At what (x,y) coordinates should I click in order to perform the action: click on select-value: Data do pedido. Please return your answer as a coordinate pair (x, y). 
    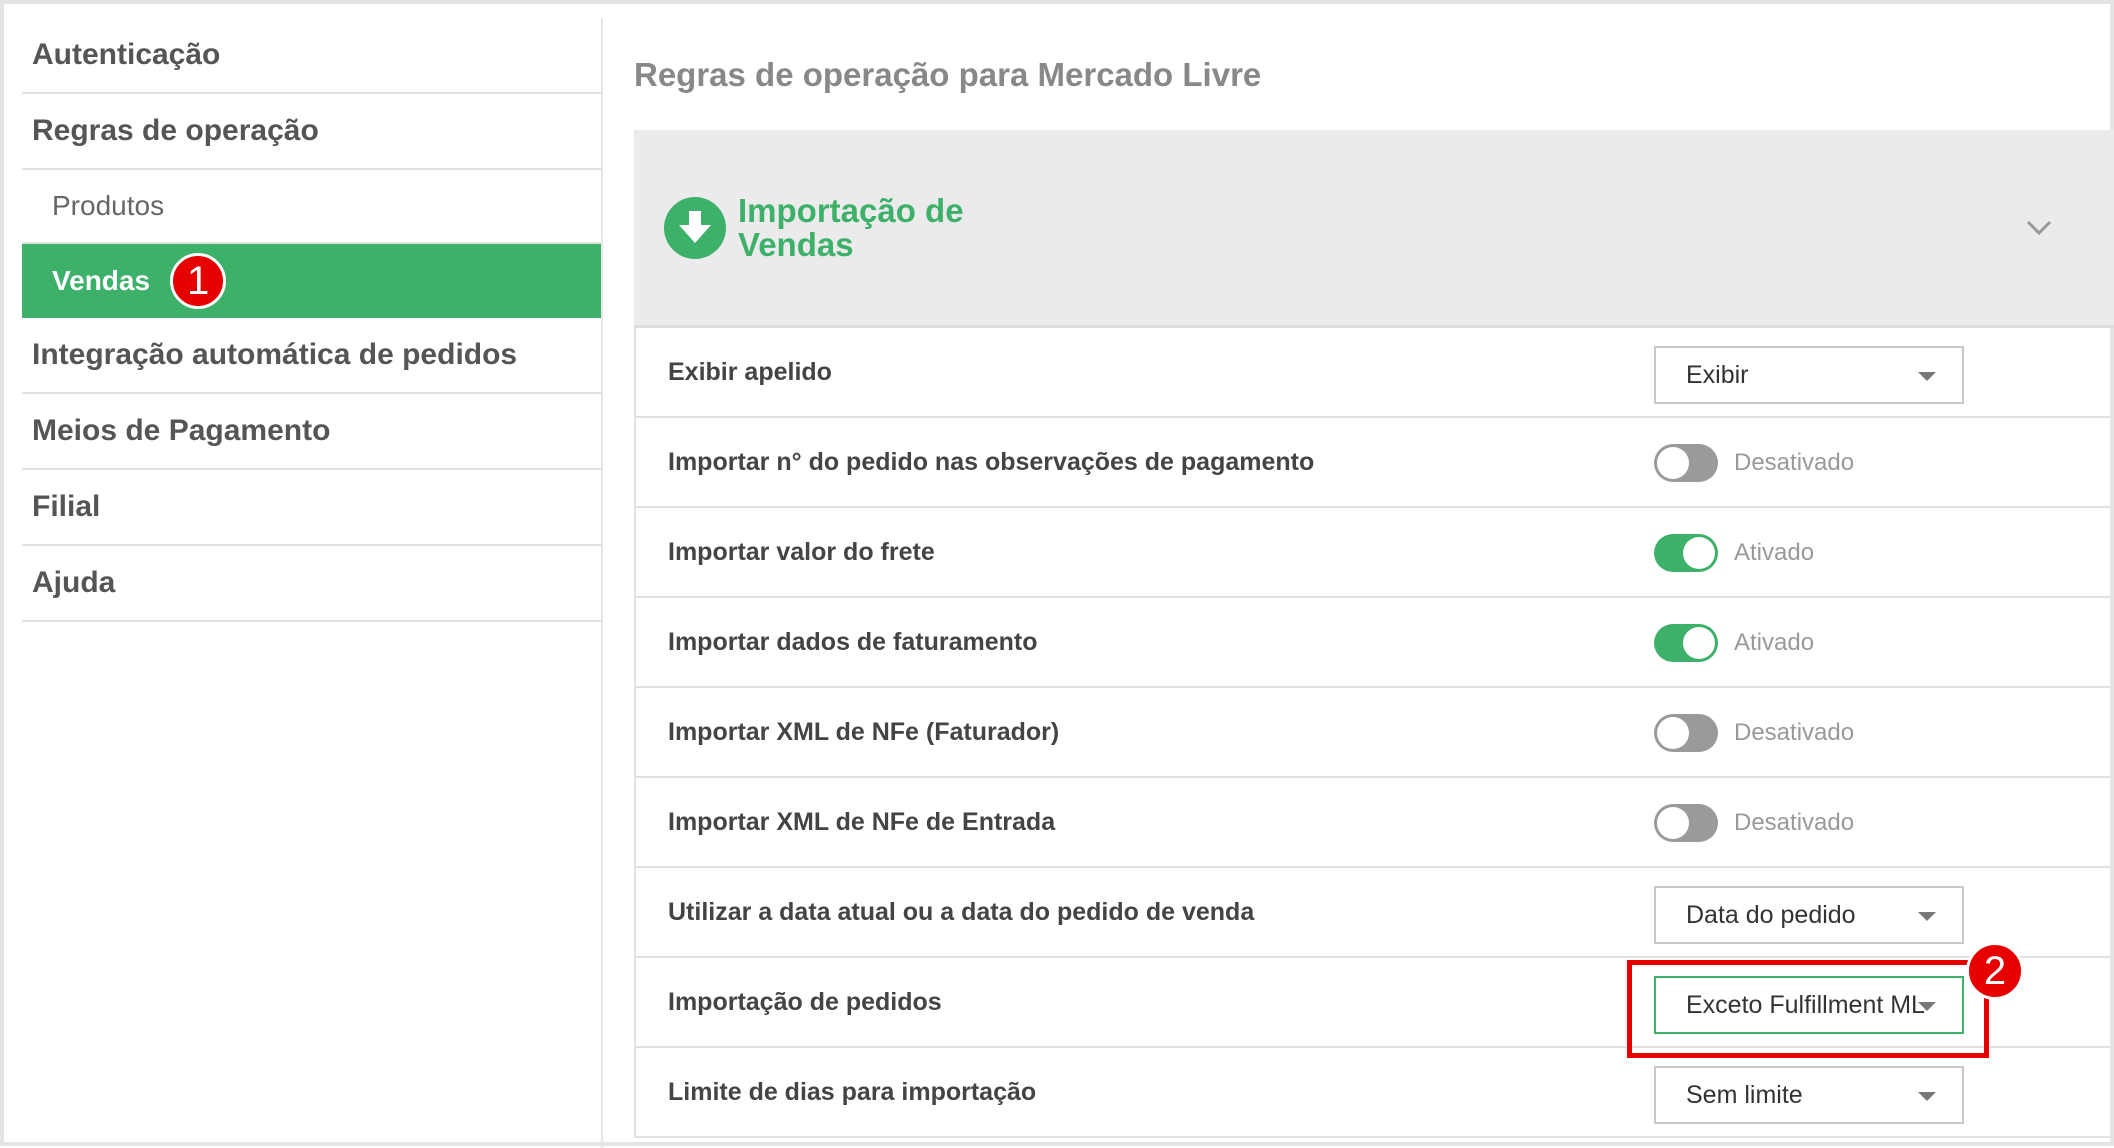
    Looking at the image, I should click on (1771, 914).